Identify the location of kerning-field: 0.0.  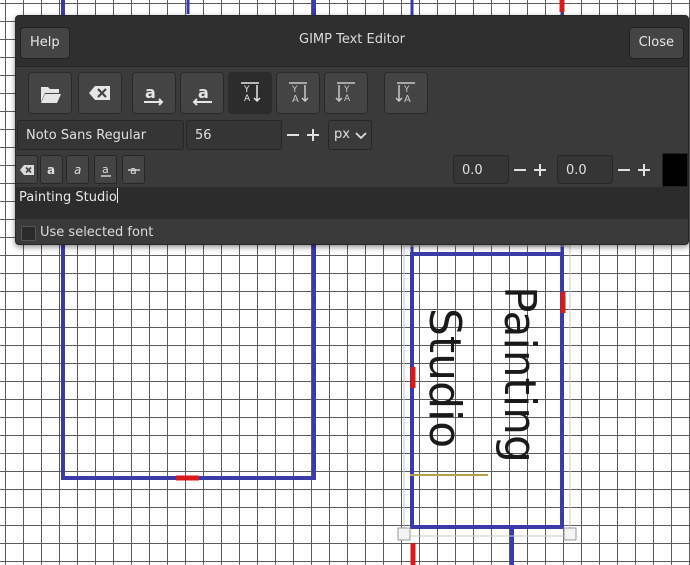
(585, 169).